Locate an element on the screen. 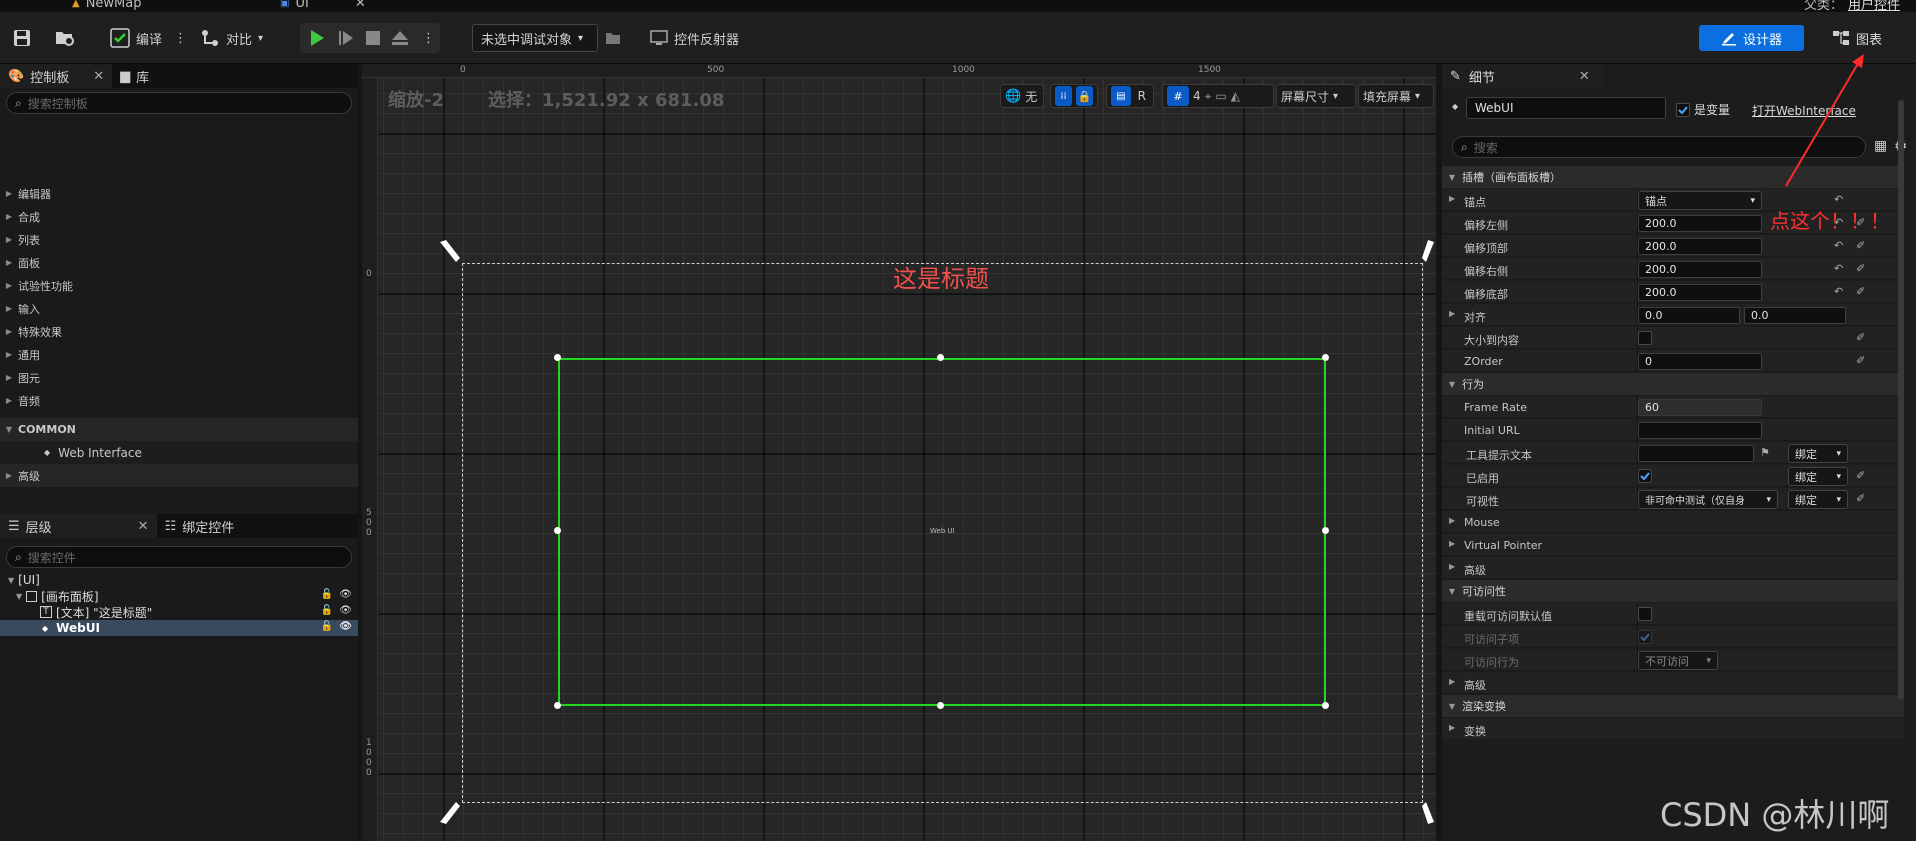 The height and width of the screenshot is (841, 1916). alignment-x-input: 0.0 is located at coordinates (1689, 315).